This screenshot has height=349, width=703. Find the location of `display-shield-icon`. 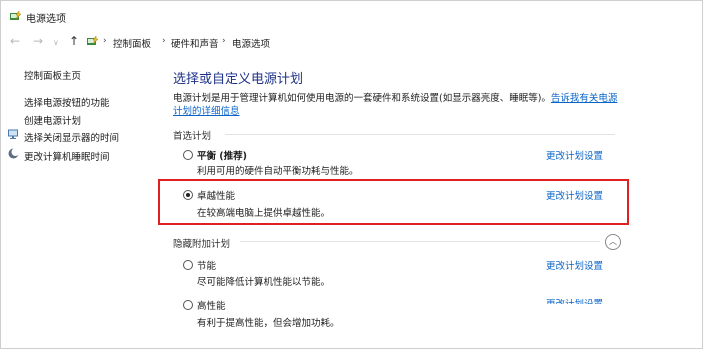

display-shield-icon is located at coordinates (13, 134).